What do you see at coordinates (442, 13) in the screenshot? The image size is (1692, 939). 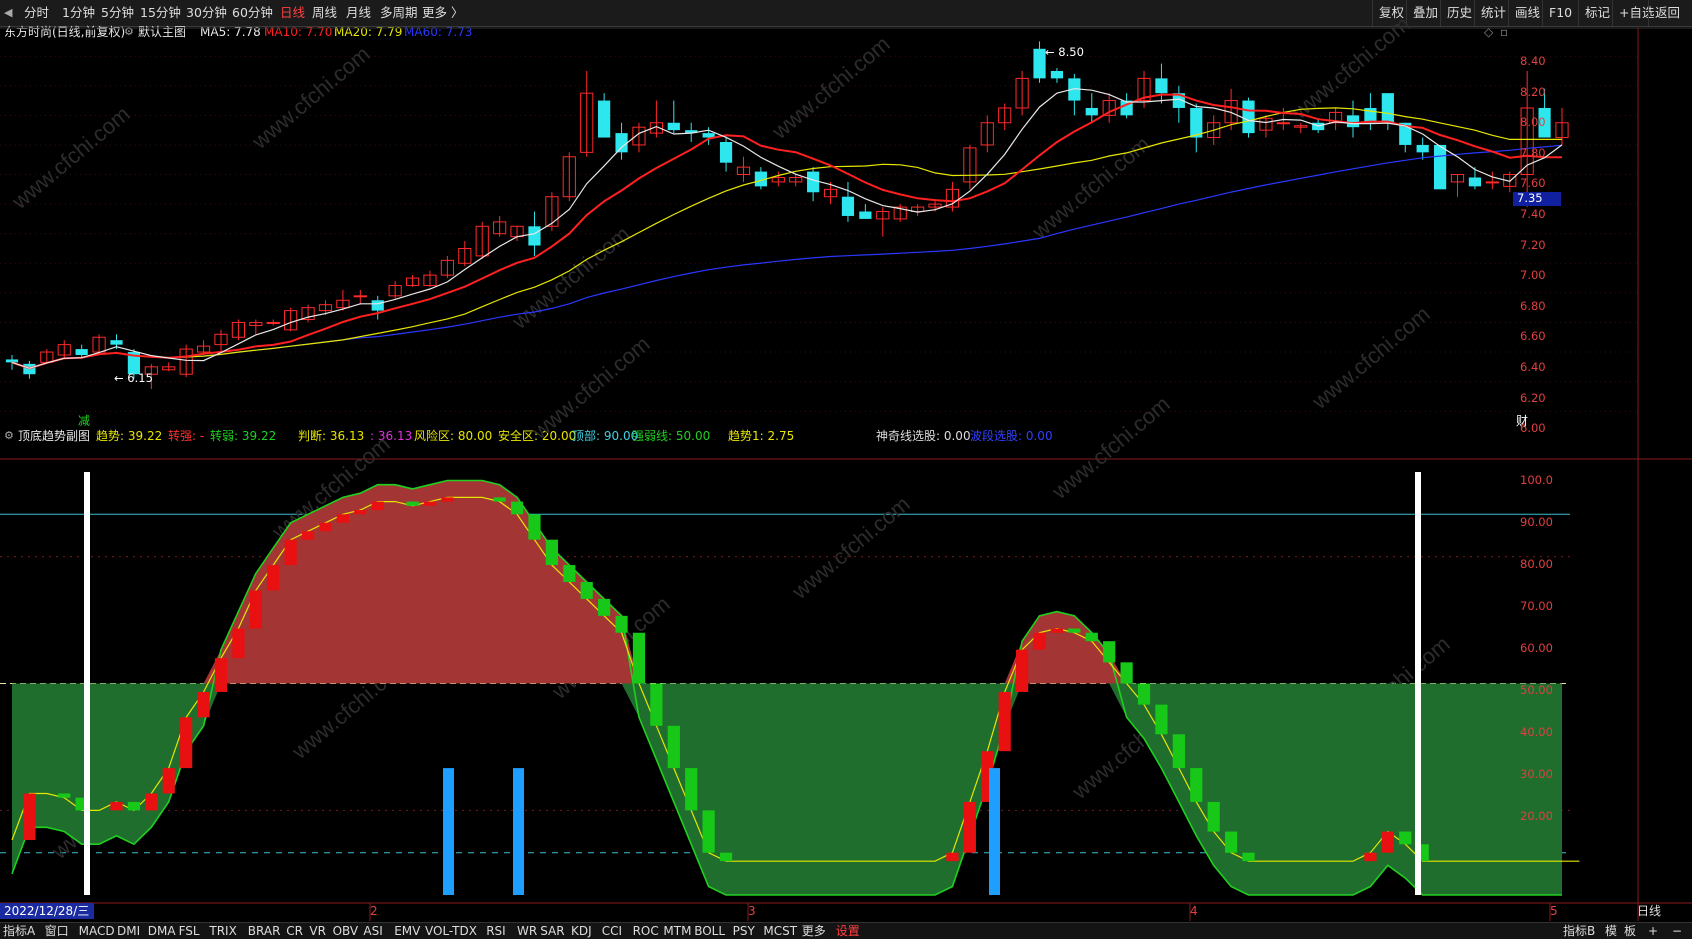 I see `period-tab-10: 更多 〉` at bounding box center [442, 13].